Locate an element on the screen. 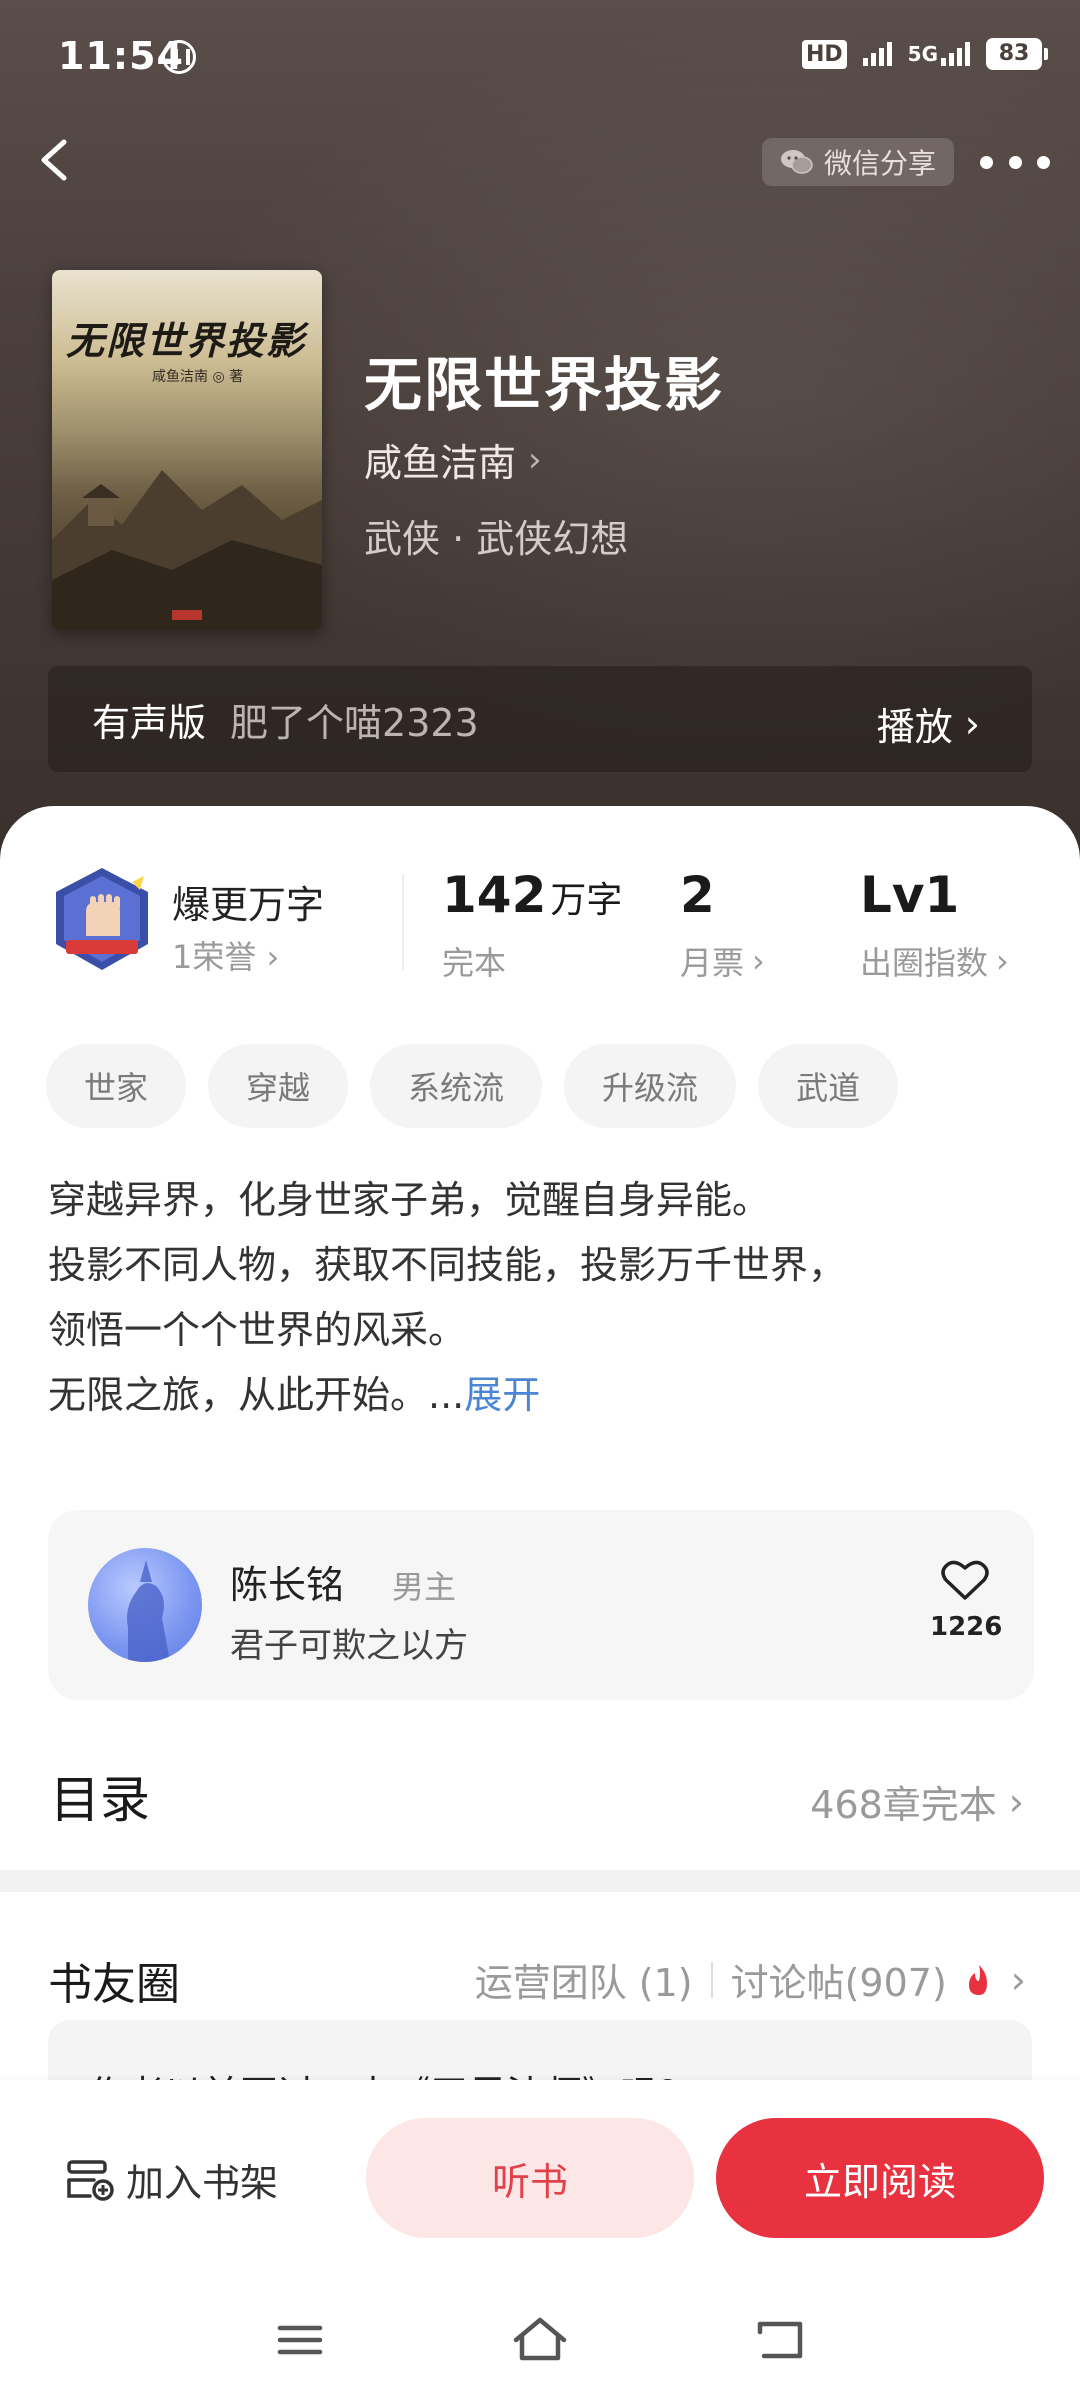 The height and width of the screenshot is (2400, 1080). play-button: 播放 › is located at coordinates (928, 723).